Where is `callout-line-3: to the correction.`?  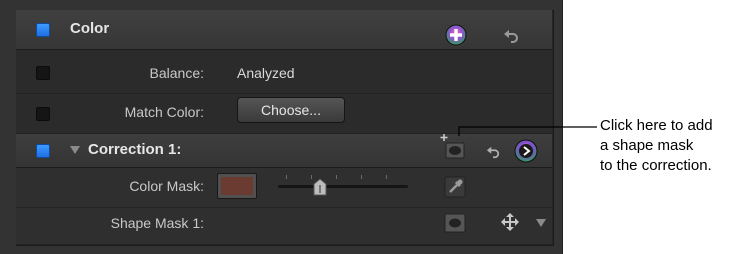
callout-line-3: to the correction. is located at coordinates (656, 165).